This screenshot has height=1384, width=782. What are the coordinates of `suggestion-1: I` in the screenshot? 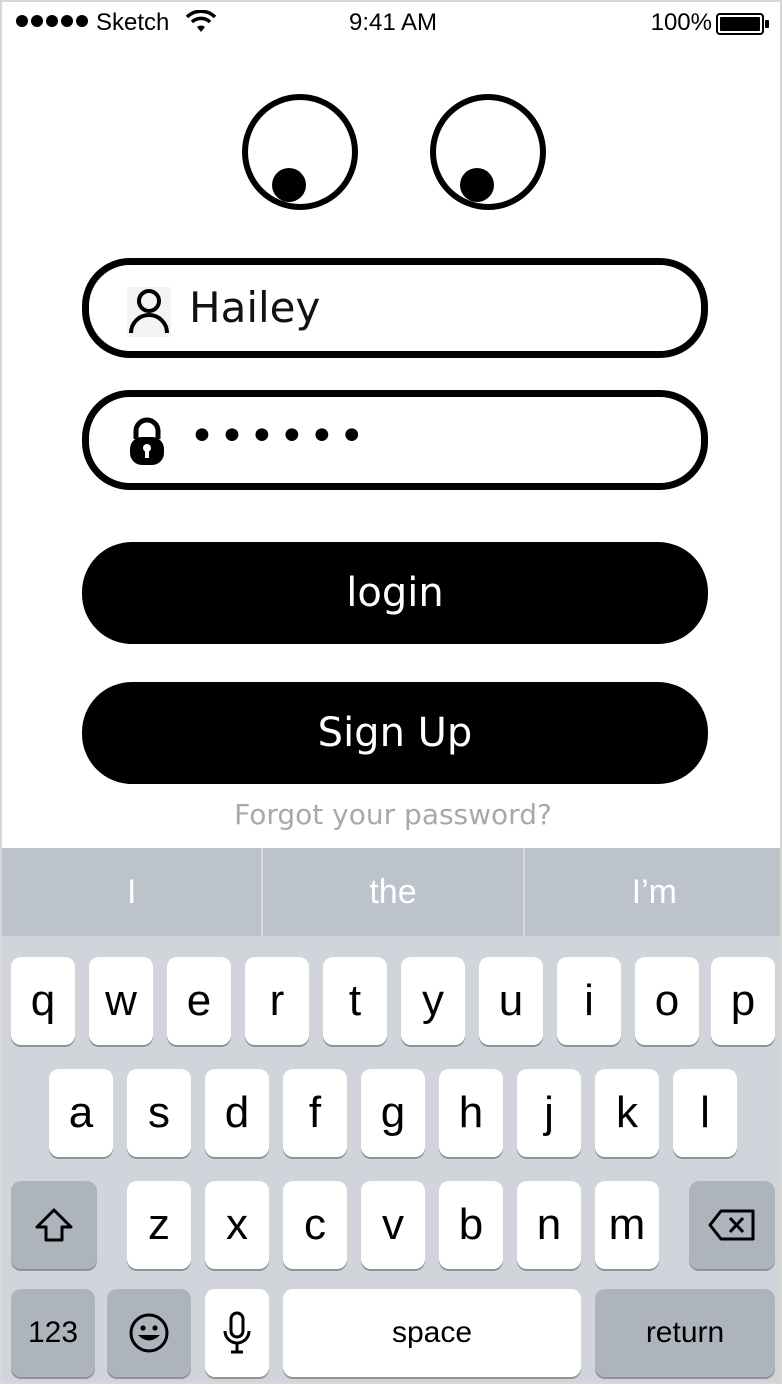 It's located at (133, 892).